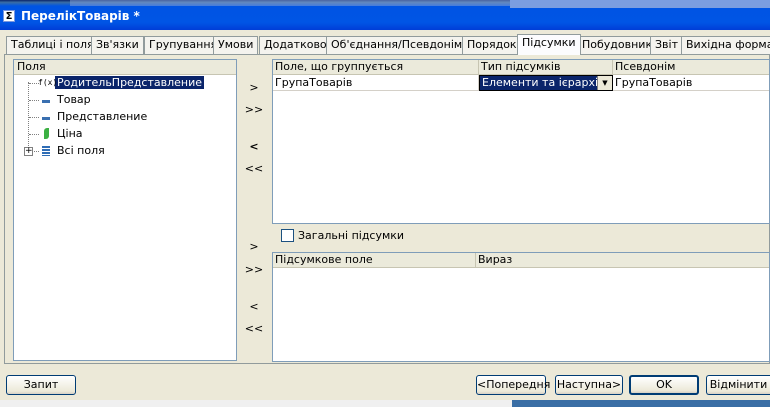 Image resolution: width=770 pixels, height=407 pixels. I want to click on tab-output-form: Вихідна форма, so click(725, 45).